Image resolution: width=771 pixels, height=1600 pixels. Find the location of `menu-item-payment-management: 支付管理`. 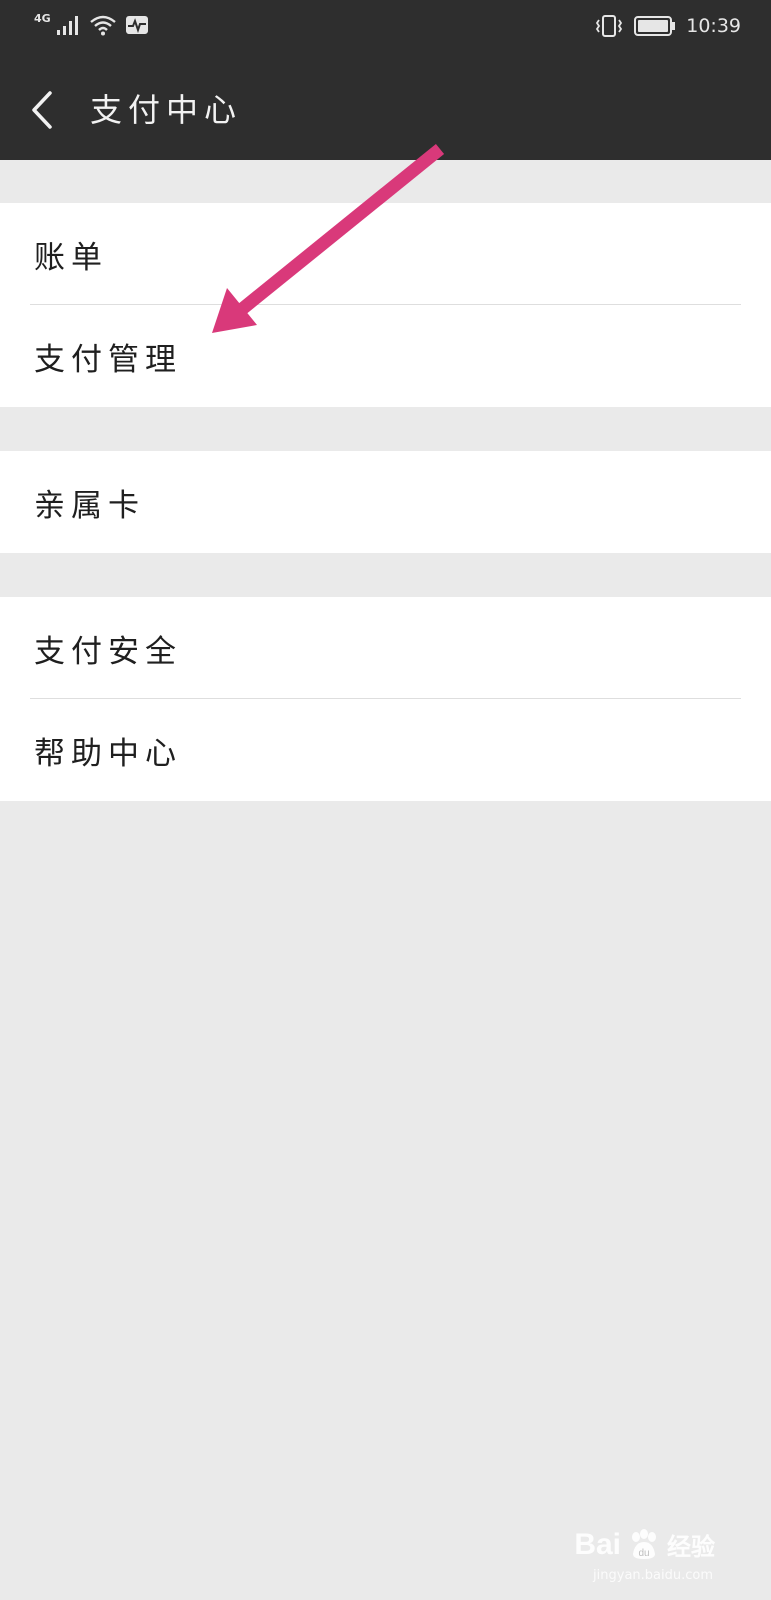

menu-item-payment-management: 支付管理 is located at coordinates (385, 356).